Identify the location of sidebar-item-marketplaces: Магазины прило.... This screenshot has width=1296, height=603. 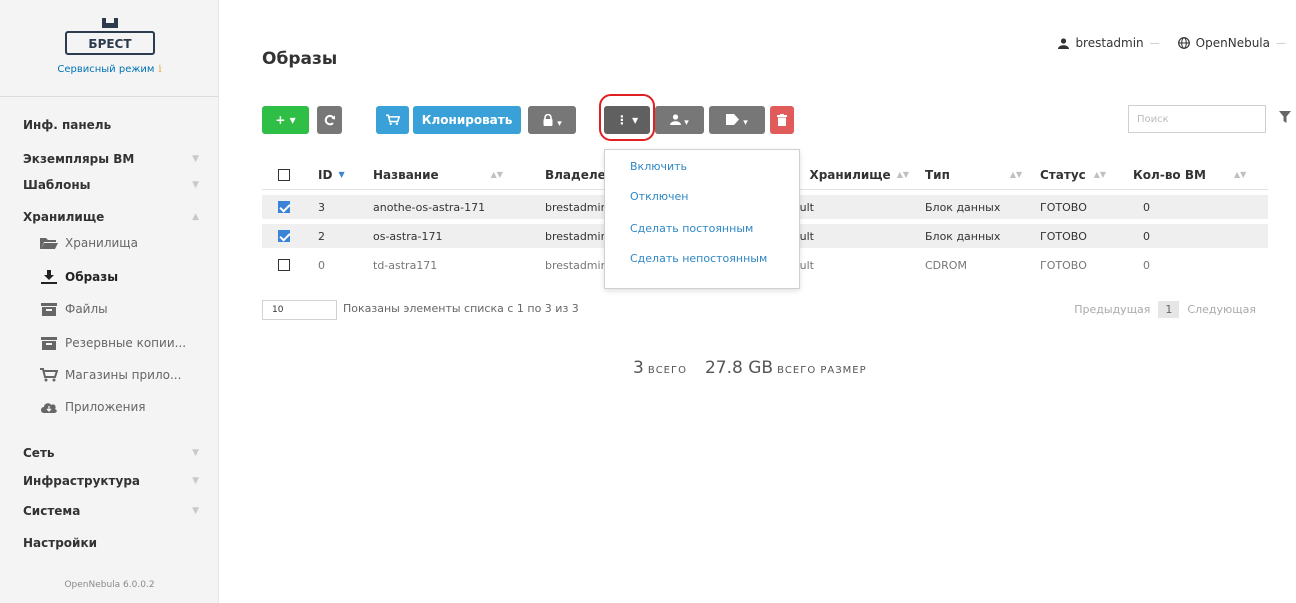
(109, 375).